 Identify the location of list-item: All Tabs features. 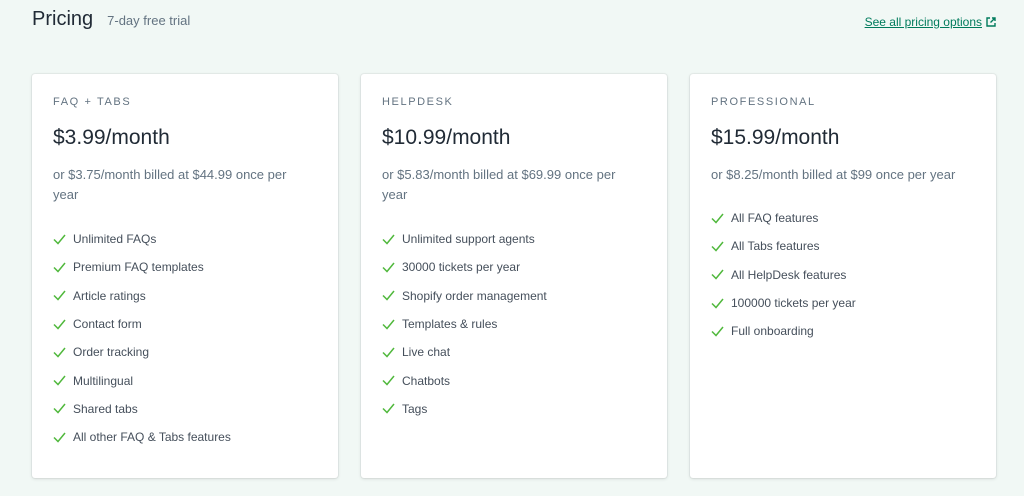
(783, 246).